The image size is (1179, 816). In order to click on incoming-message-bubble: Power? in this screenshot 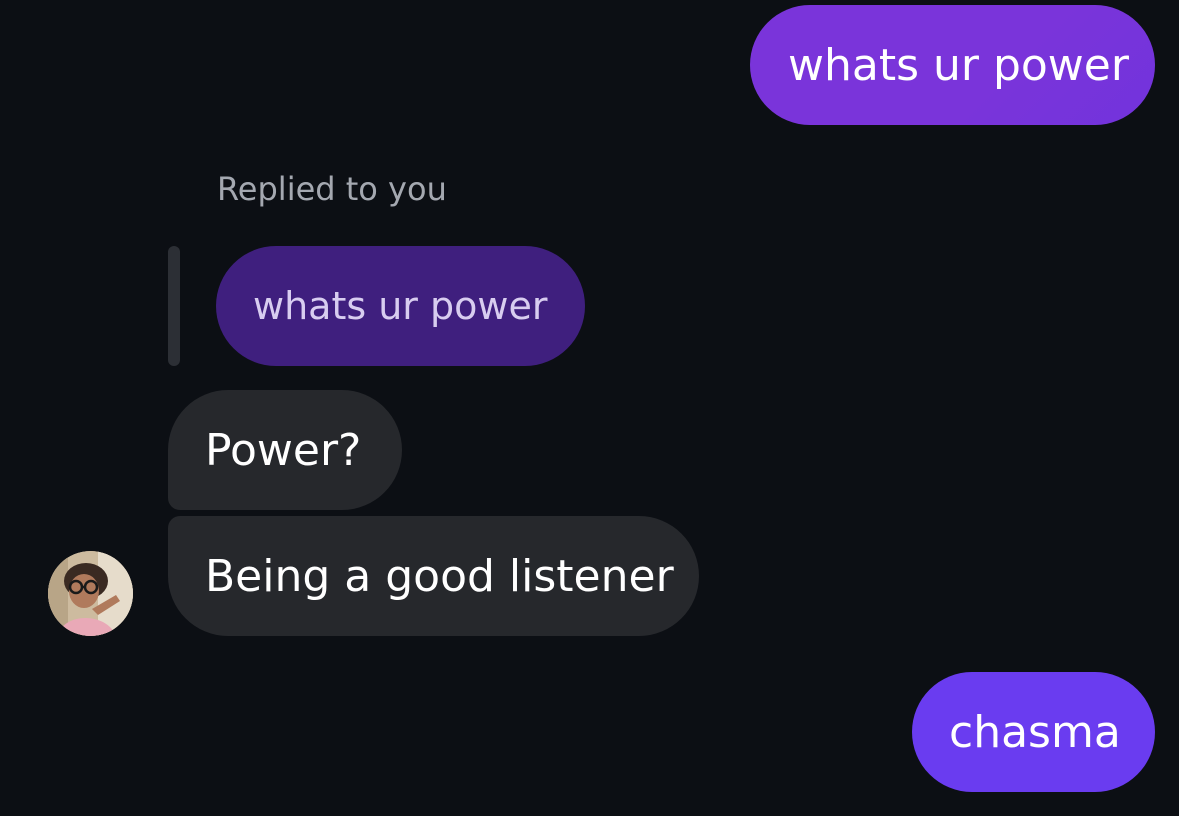, I will do `click(285, 450)`.